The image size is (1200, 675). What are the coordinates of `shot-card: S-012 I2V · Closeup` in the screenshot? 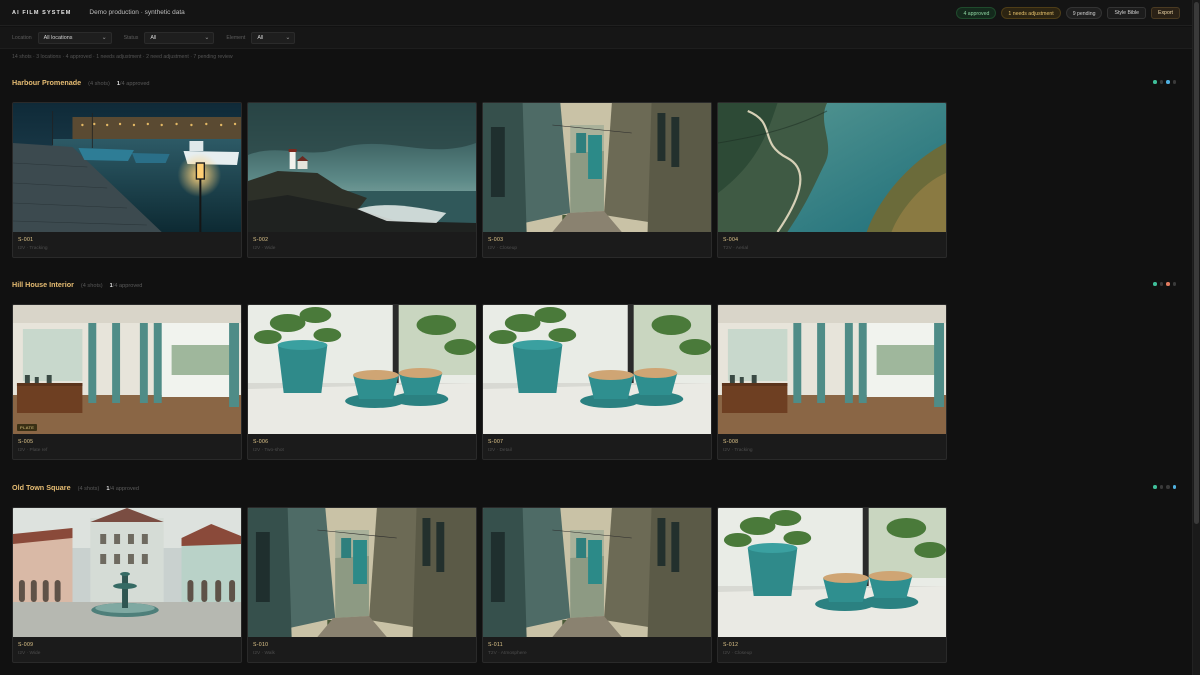 It's located at (832, 585).